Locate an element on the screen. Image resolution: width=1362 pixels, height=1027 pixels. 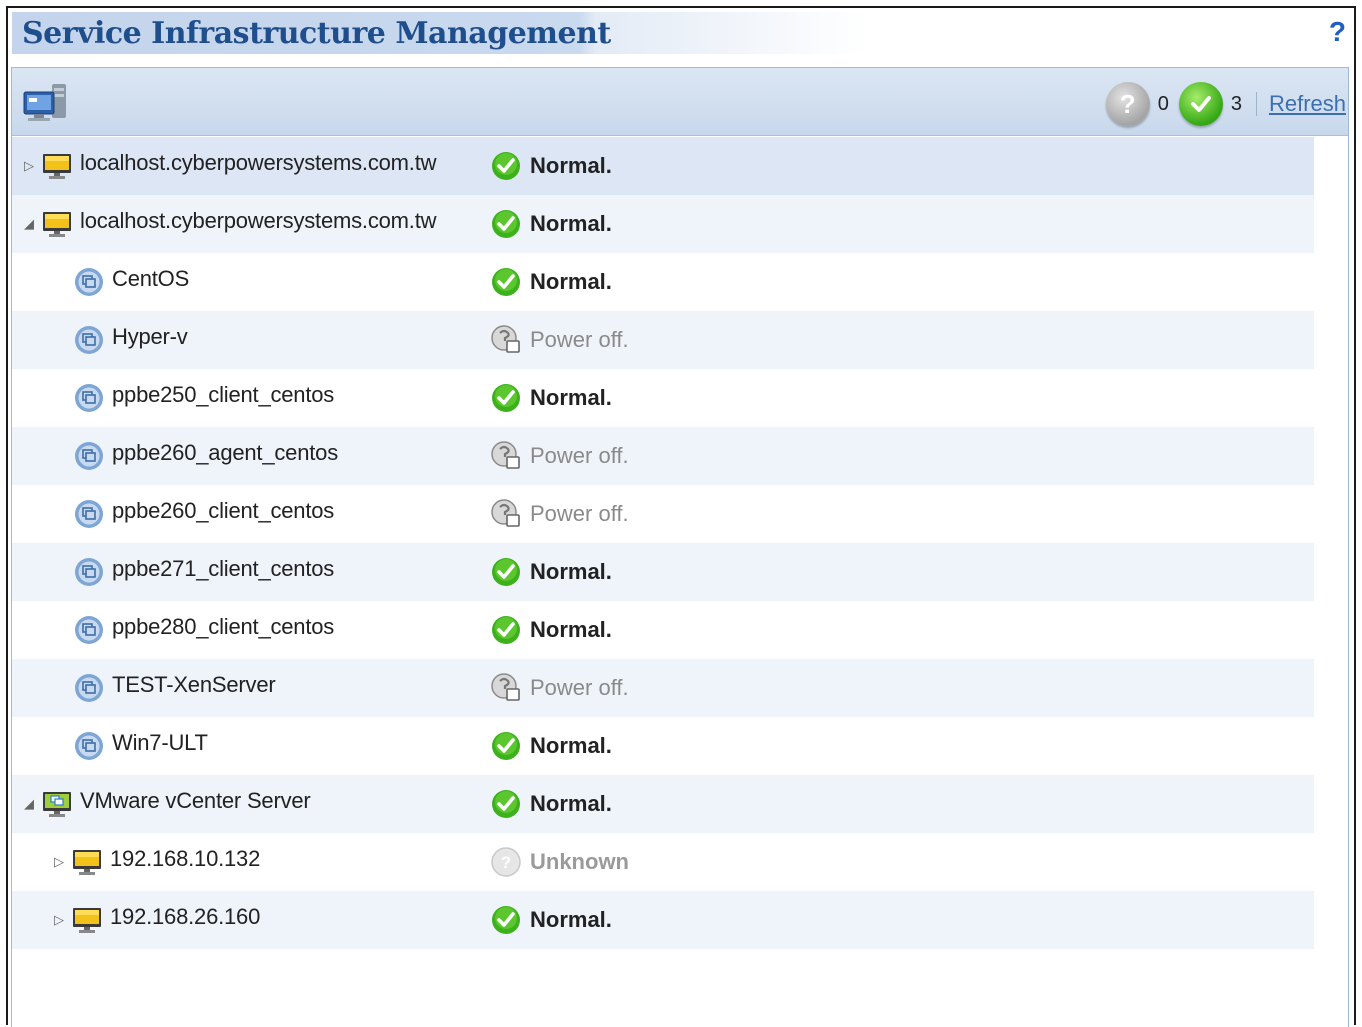
node-name: Win7-ULT is located at coordinates (160, 746).